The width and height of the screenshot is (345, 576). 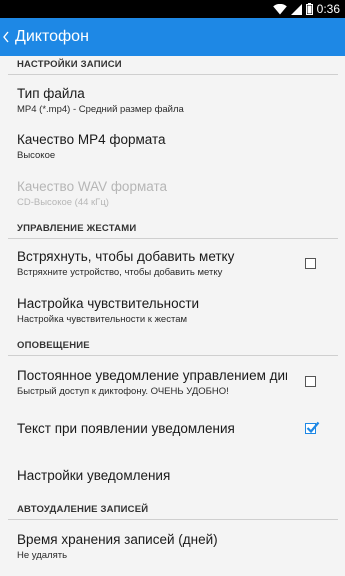 What do you see at coordinates (51, 93) in the screenshot?
I see `pref-title: Тип файла` at bounding box center [51, 93].